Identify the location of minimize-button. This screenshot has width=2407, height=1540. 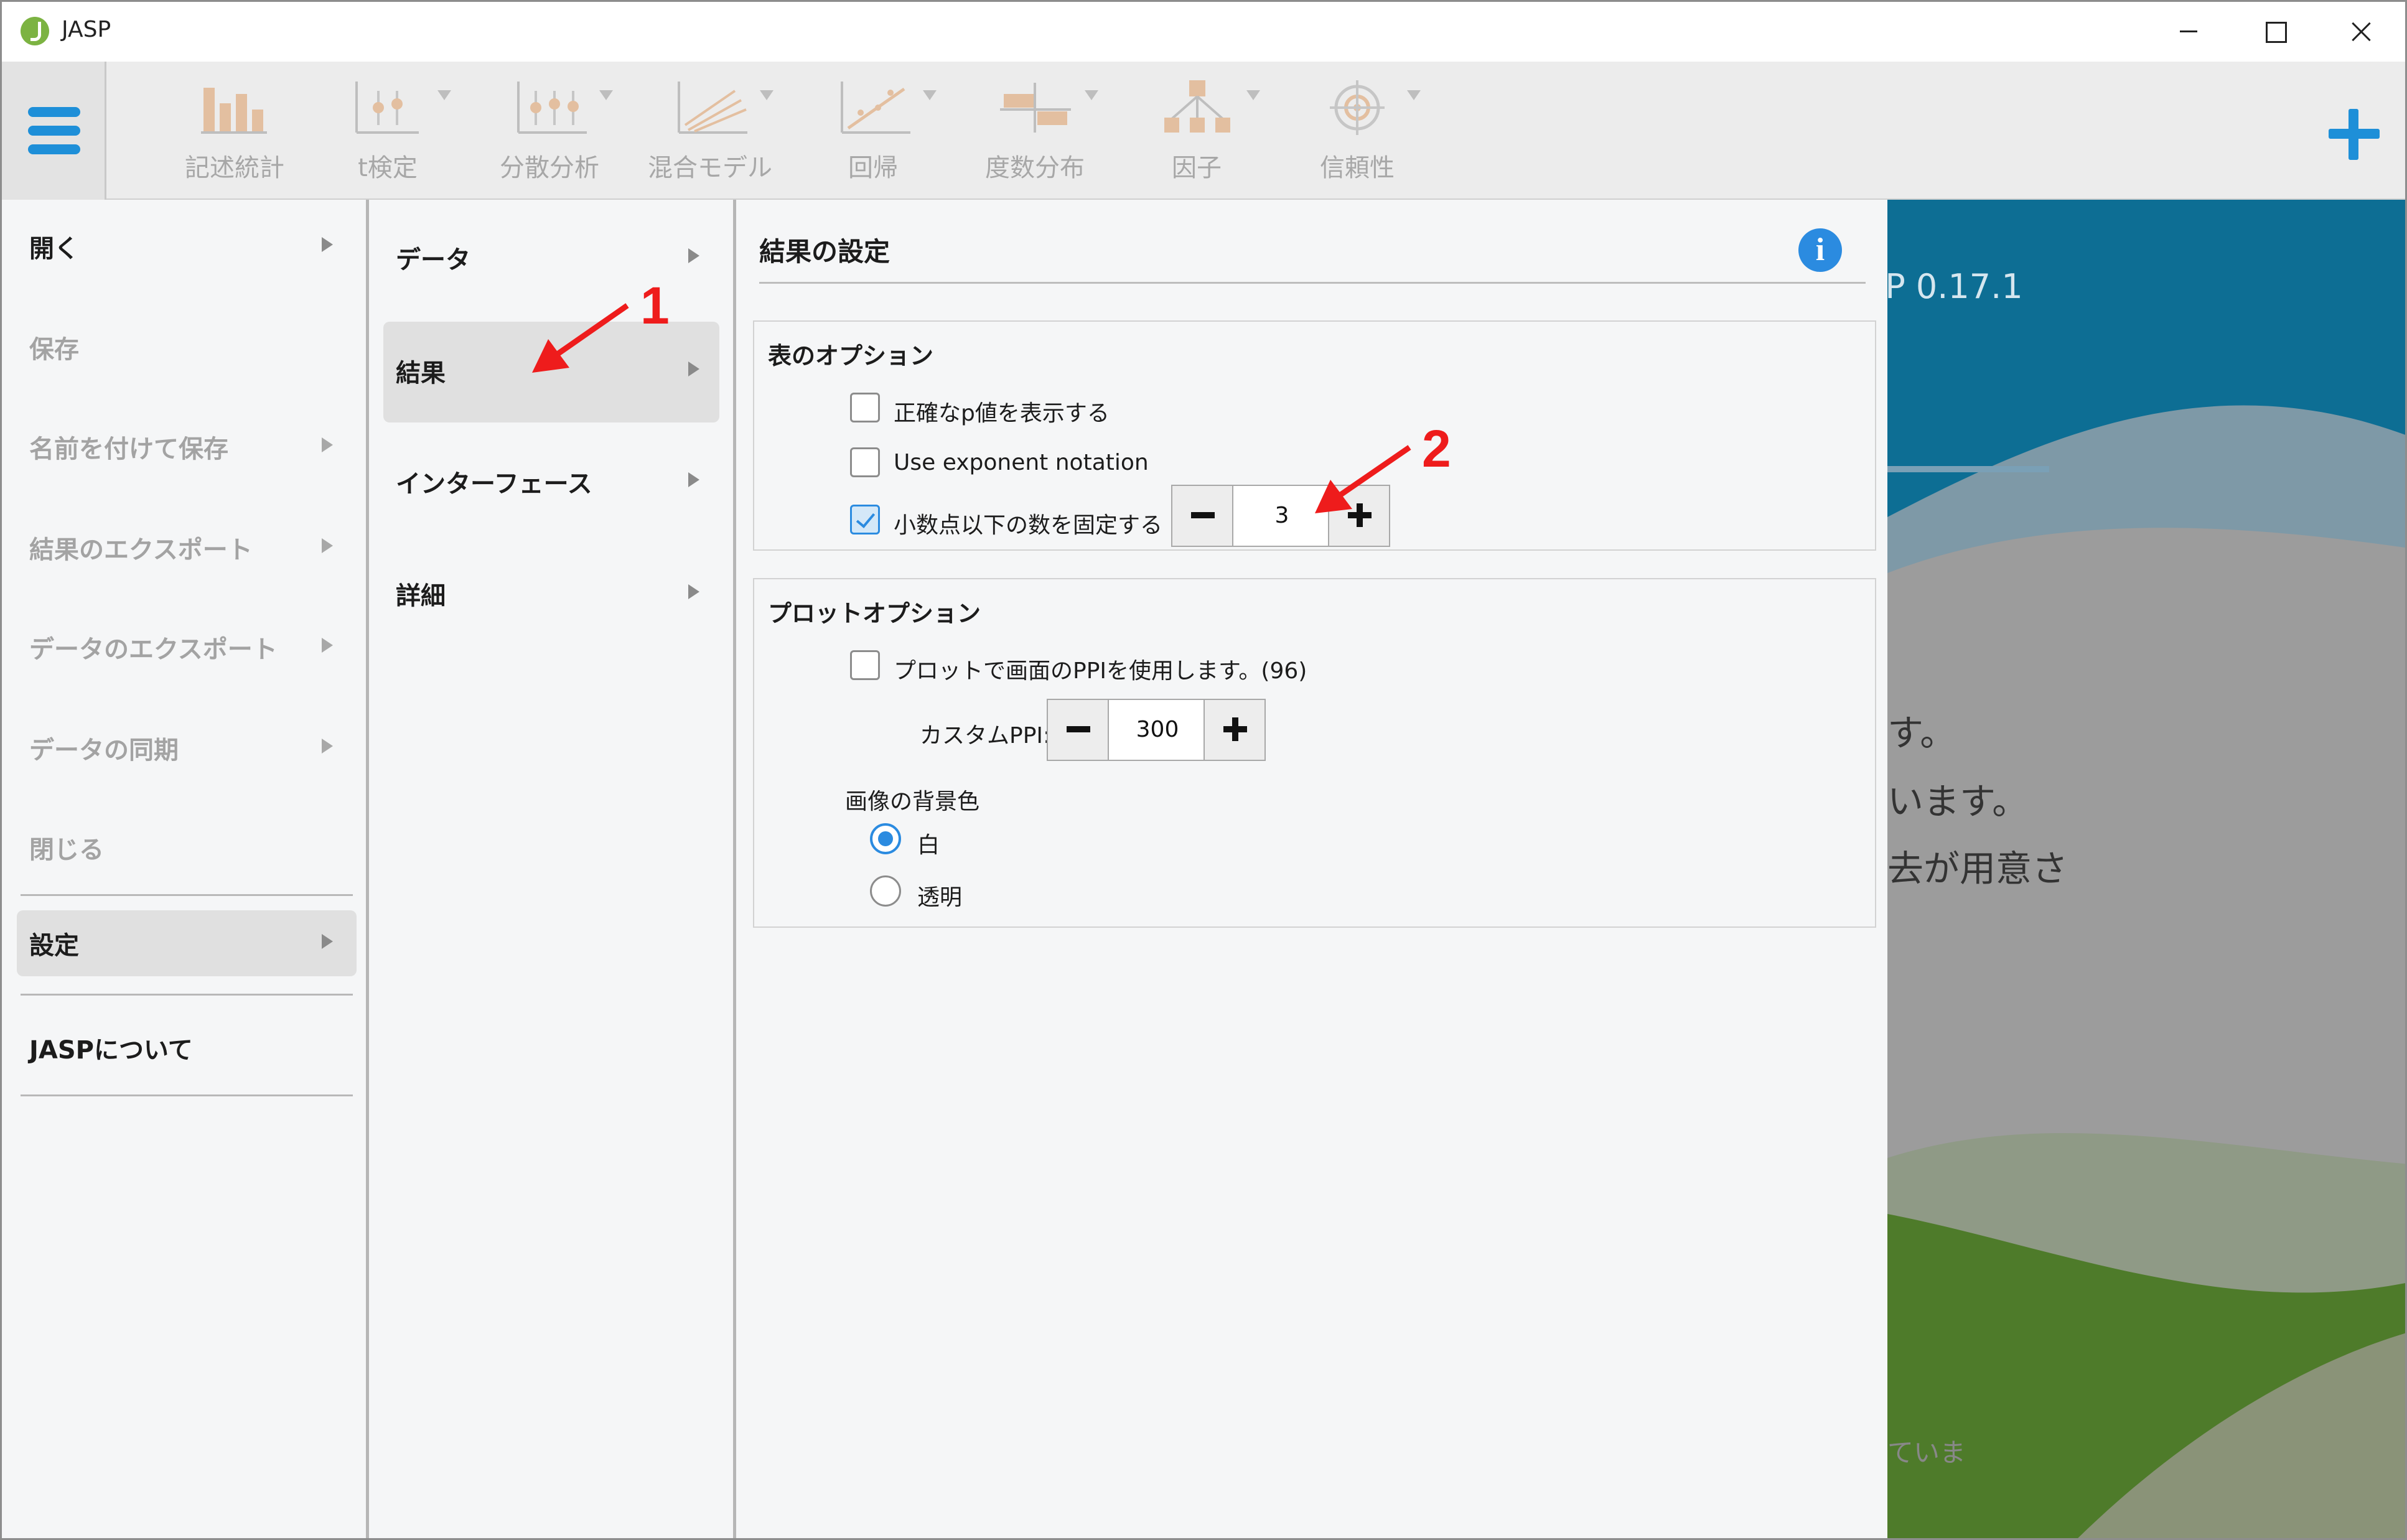
(2186, 31).